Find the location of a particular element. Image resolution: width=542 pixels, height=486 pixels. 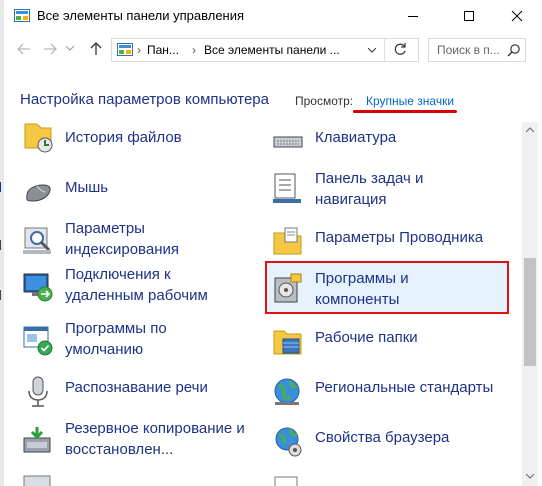

search-icon is located at coordinates (514, 50).